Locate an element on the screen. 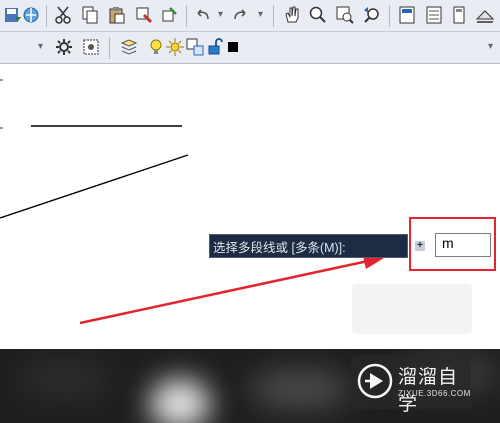  undo-dropdown-icon: ▾ is located at coordinates (220, 14).